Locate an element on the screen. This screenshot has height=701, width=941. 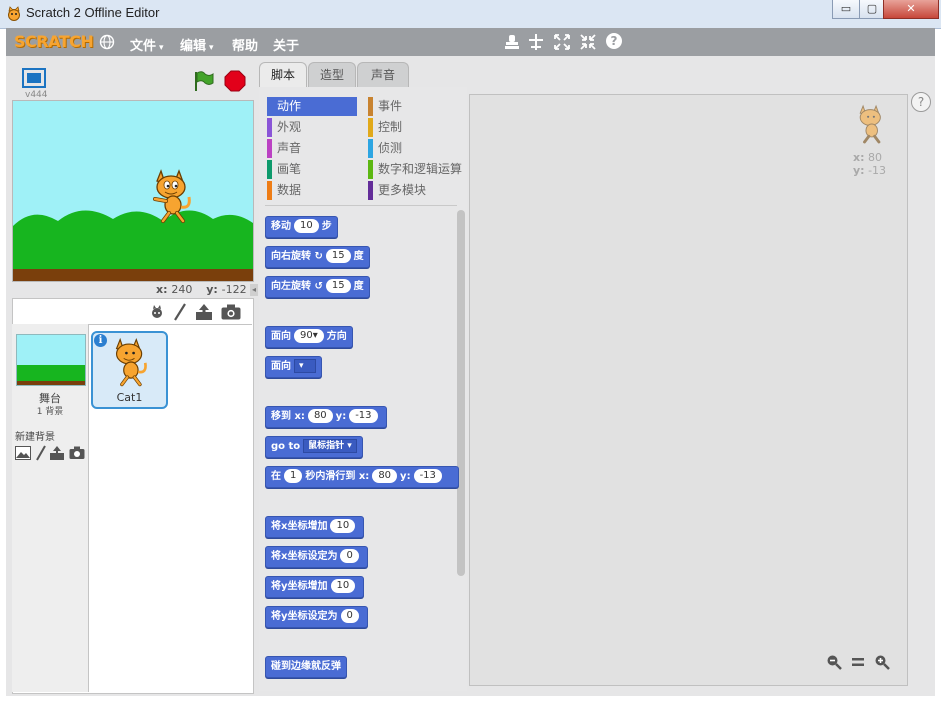
camera-backdrop-icon is located at coordinates (77, 453).